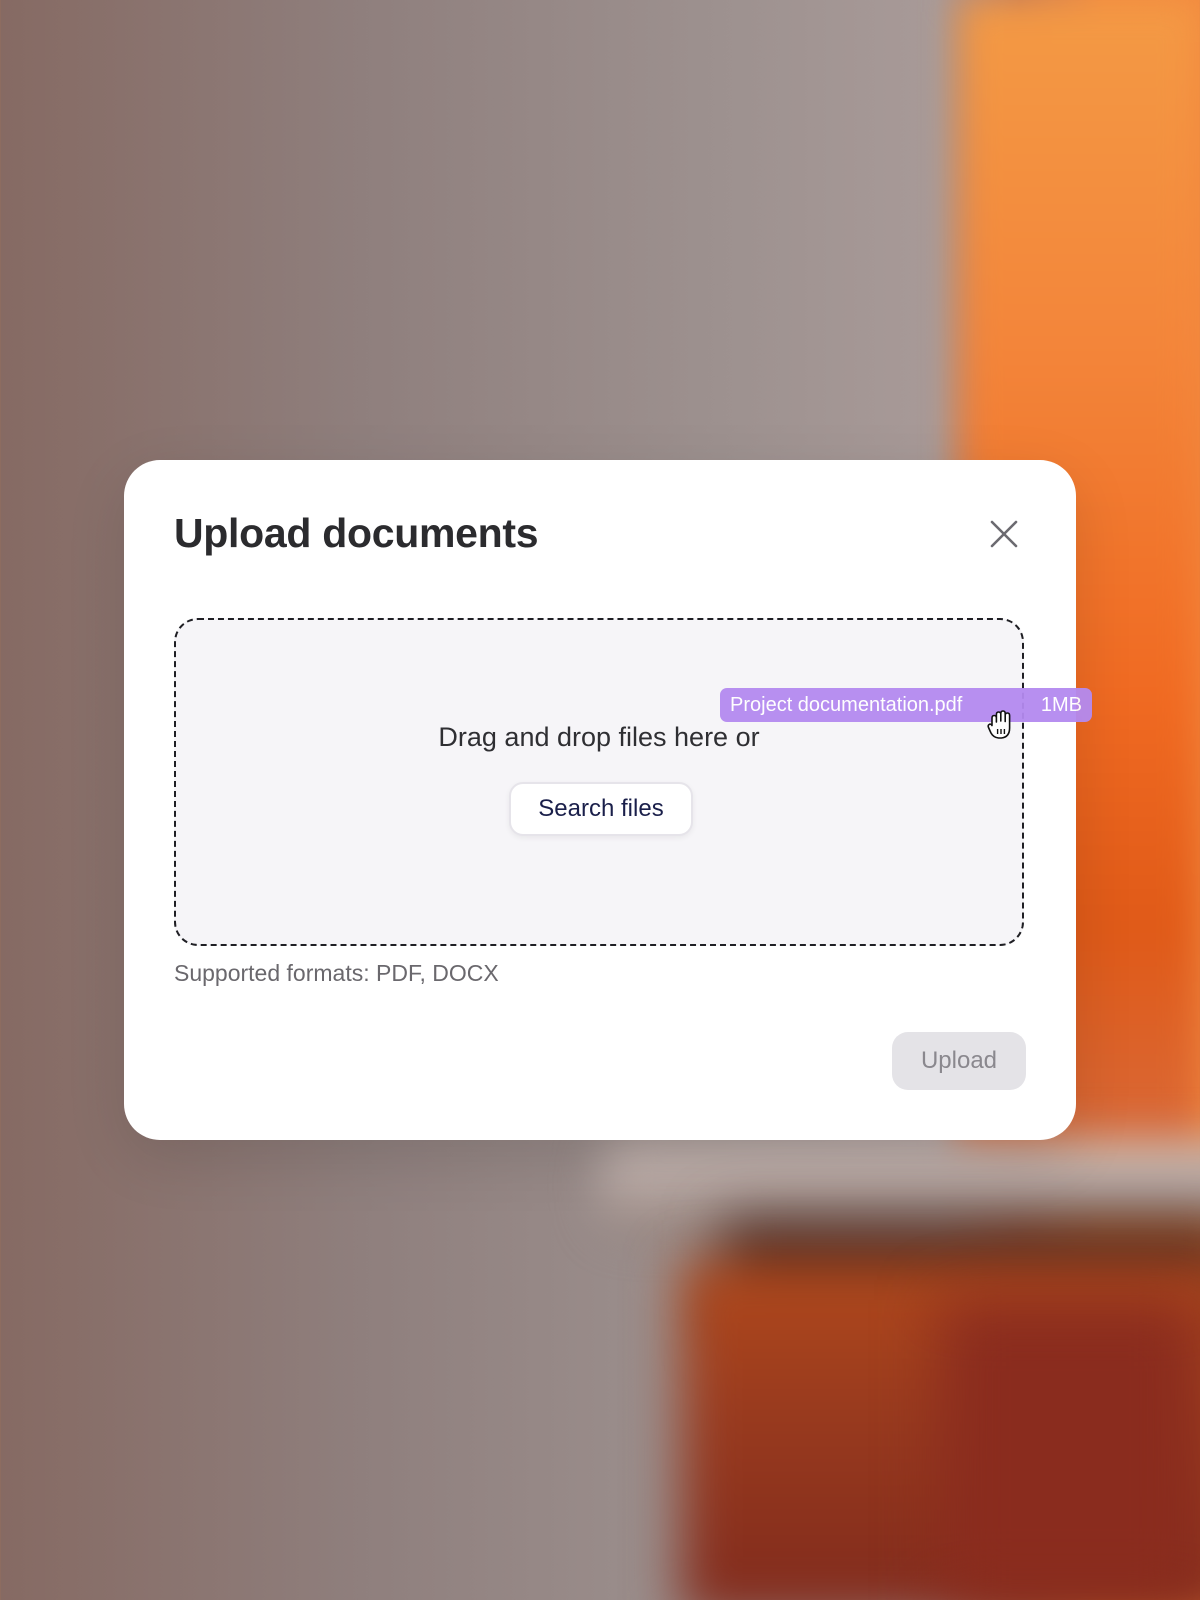 This screenshot has height=1600, width=1200. Describe the element at coordinates (1061, 704) in the screenshot. I see `dragged-file-size: 1MB` at that location.